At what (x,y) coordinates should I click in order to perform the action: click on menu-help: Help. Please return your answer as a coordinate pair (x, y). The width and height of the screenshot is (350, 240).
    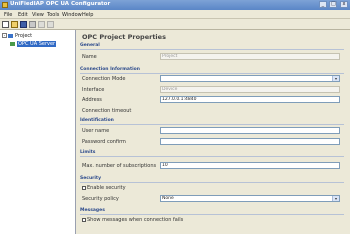
    Looking at the image, I should click on (87, 15).